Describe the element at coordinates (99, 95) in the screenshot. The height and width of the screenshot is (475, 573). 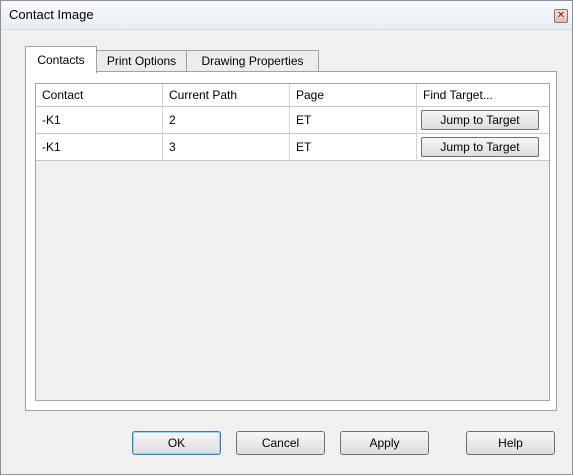
I see `column-header-contact: Contact` at that location.